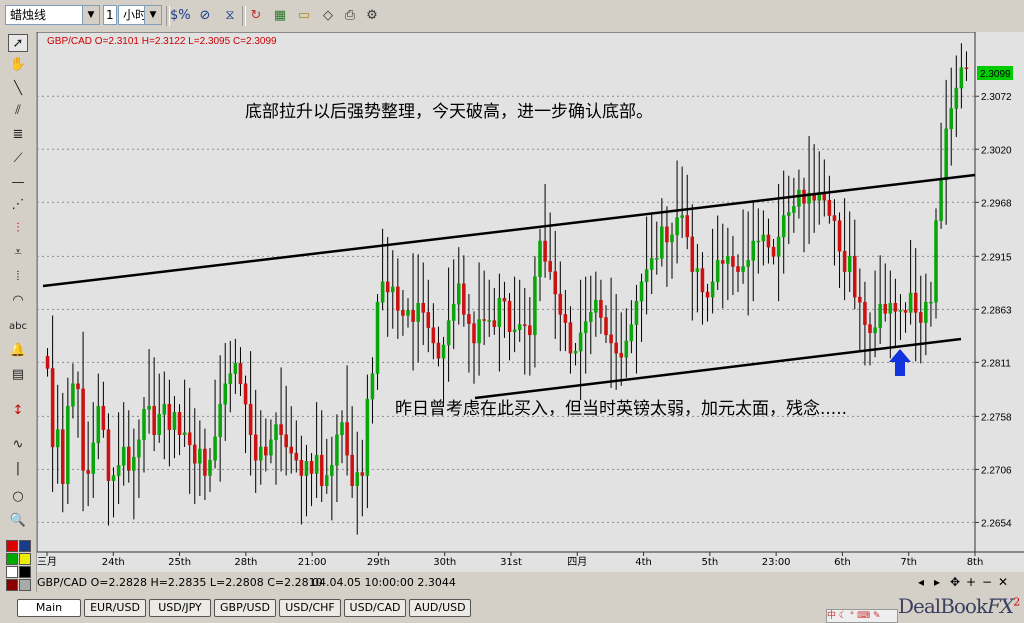 The image size is (1024, 623). What do you see at coordinates (955, 582) in the screenshot?
I see `move-icon: ✥` at bounding box center [955, 582].